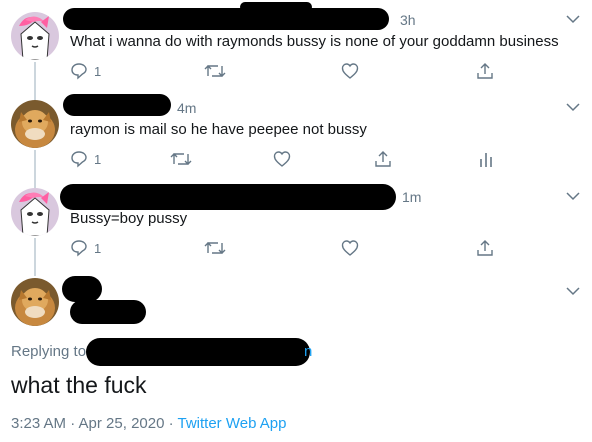  What do you see at coordinates (308, 351) in the screenshot?
I see `reply-handle-tail: n` at bounding box center [308, 351].